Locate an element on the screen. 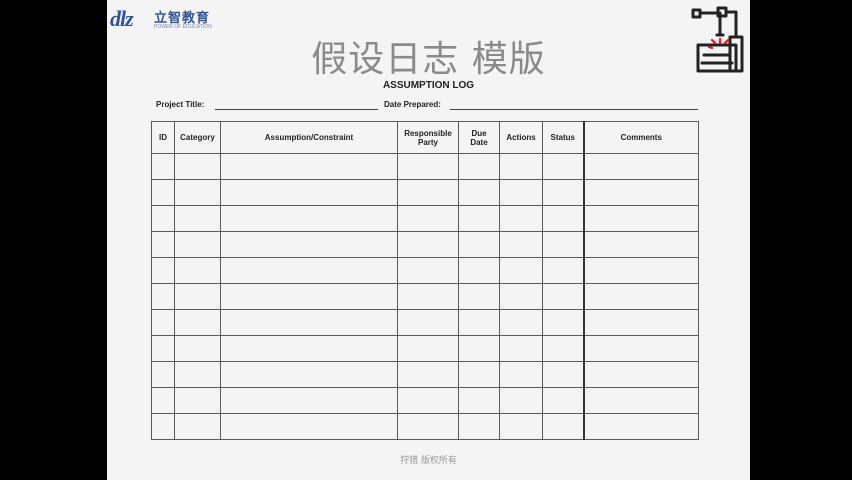 The height and width of the screenshot is (480, 852). project-title-label: Project Title: is located at coordinates (180, 104).